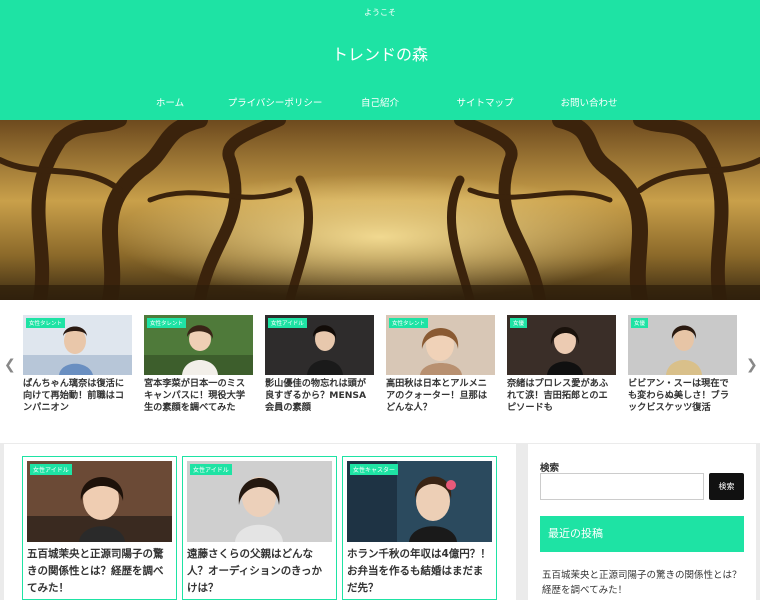  I want to click on card-thumbnail: 女性アイドル, so click(319, 345).